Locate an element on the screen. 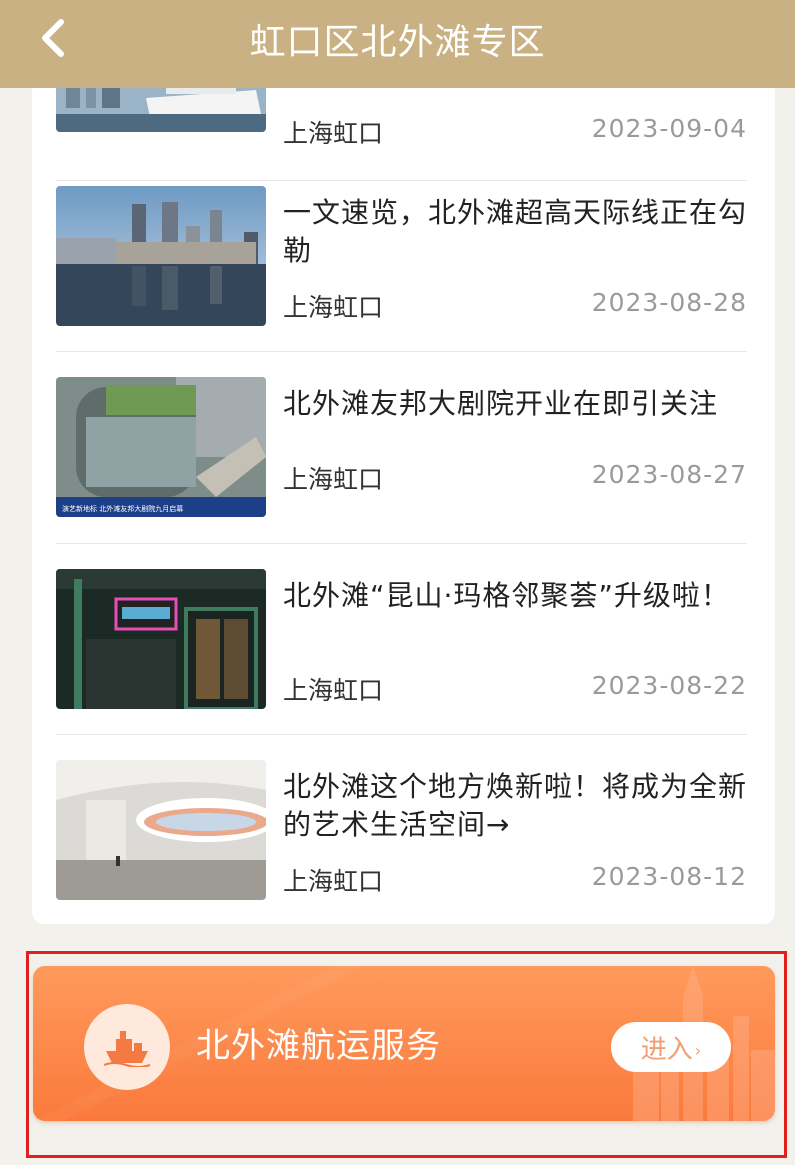 This screenshot has height=1165, width=795. top-nav-bar: 虹口区北外滩专区 is located at coordinates (397, 44).